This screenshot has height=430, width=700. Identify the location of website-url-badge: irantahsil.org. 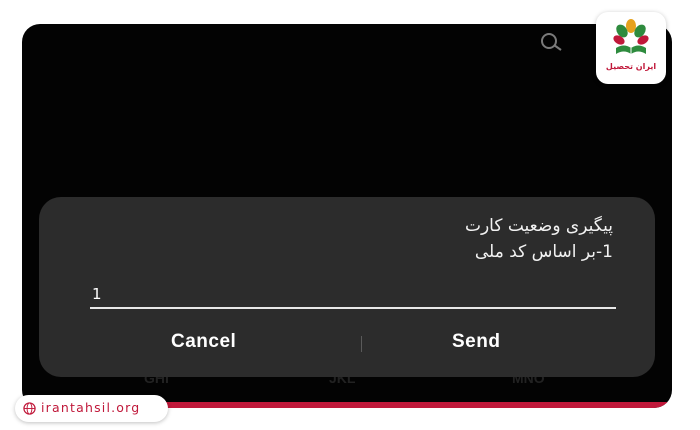
(91, 408).